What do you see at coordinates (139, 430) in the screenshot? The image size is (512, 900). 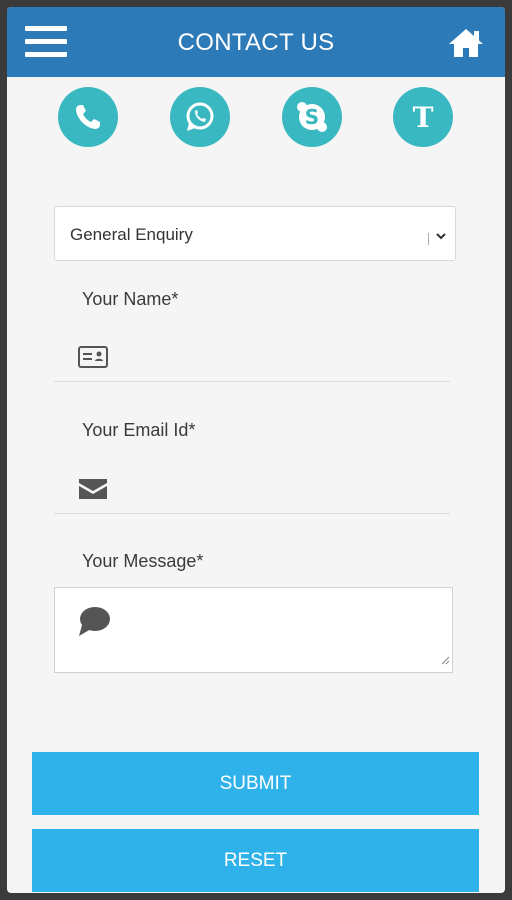 I see `email-label: Your Email Id*` at bounding box center [139, 430].